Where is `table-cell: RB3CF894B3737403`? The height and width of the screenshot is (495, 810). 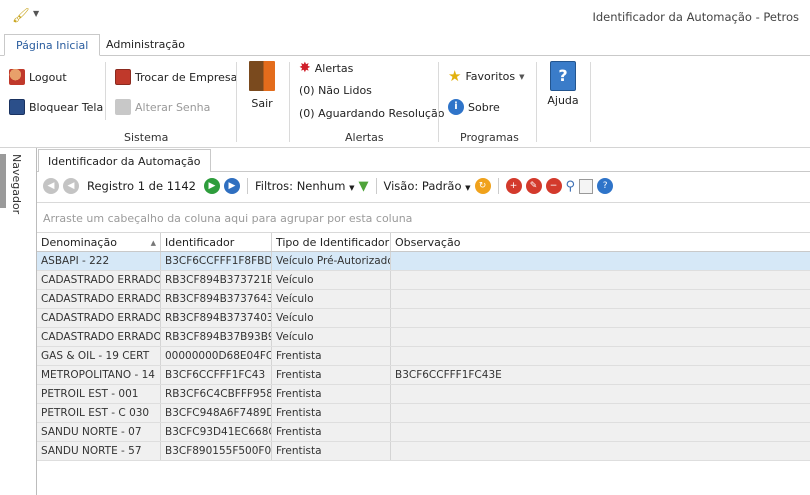
table-cell: RB3CF894B3737403 is located at coordinates (216, 318).